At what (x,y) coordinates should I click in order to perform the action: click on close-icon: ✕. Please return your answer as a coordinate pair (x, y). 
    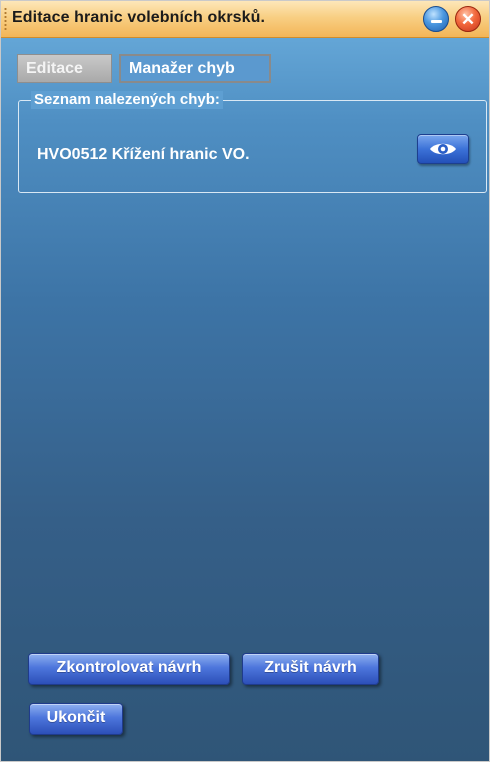
    Looking at the image, I should click on (468, 19).